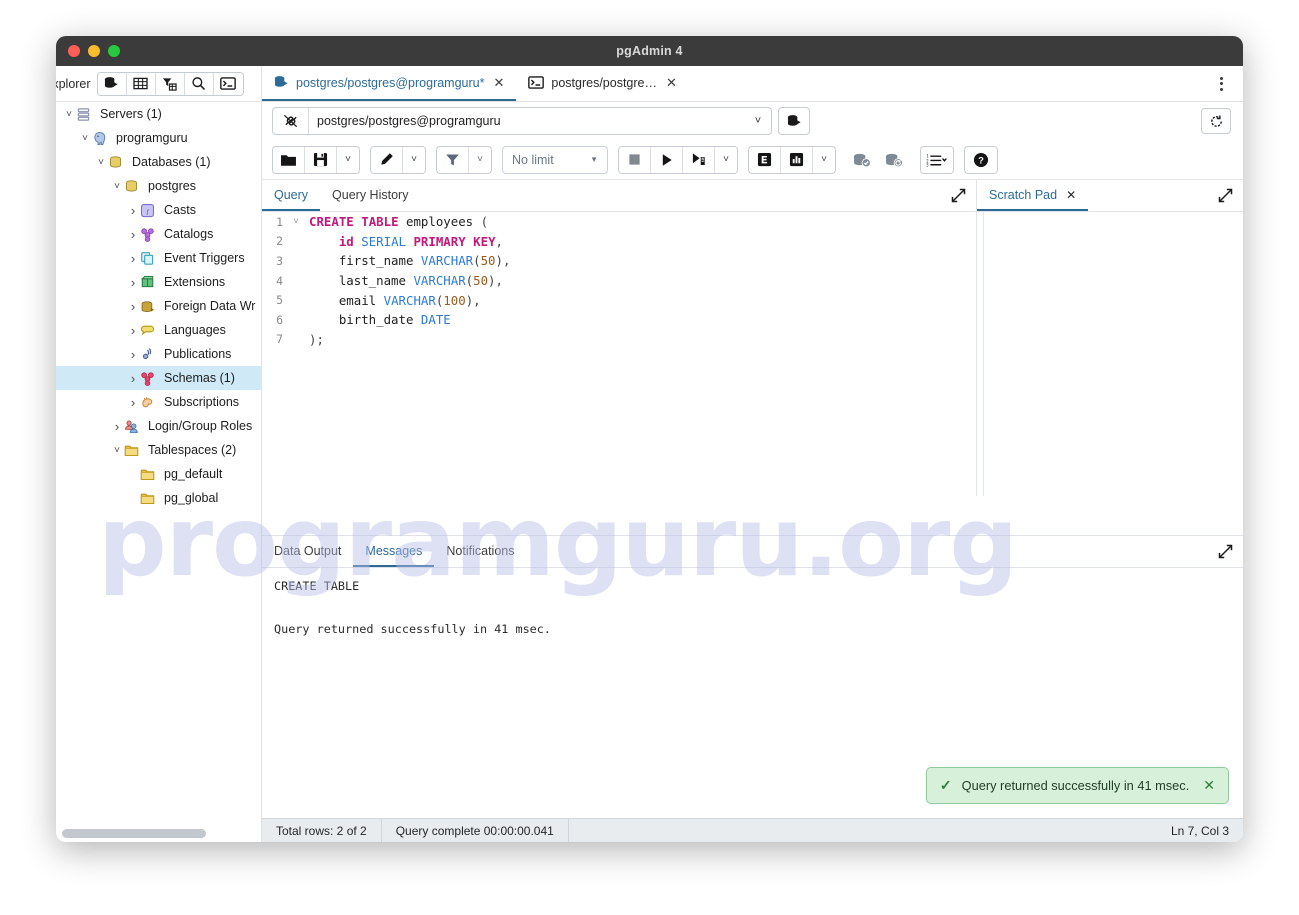 The image size is (1299, 915). Describe the element at coordinates (296, 221) in the screenshot. I see `fold-chevron-down-icon: ˅` at that location.